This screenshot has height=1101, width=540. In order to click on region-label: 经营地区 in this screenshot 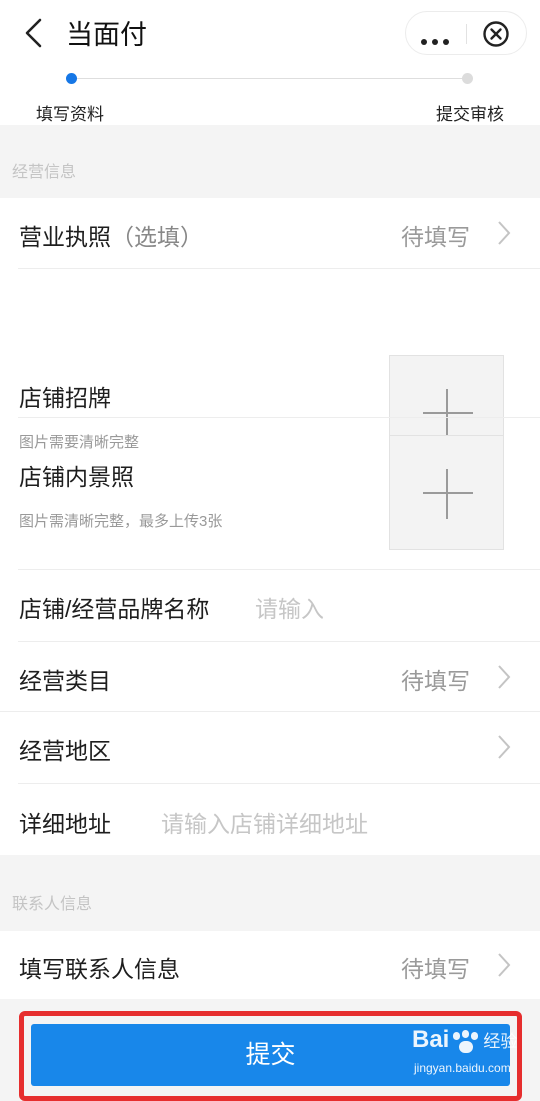, I will do `click(65, 751)`.